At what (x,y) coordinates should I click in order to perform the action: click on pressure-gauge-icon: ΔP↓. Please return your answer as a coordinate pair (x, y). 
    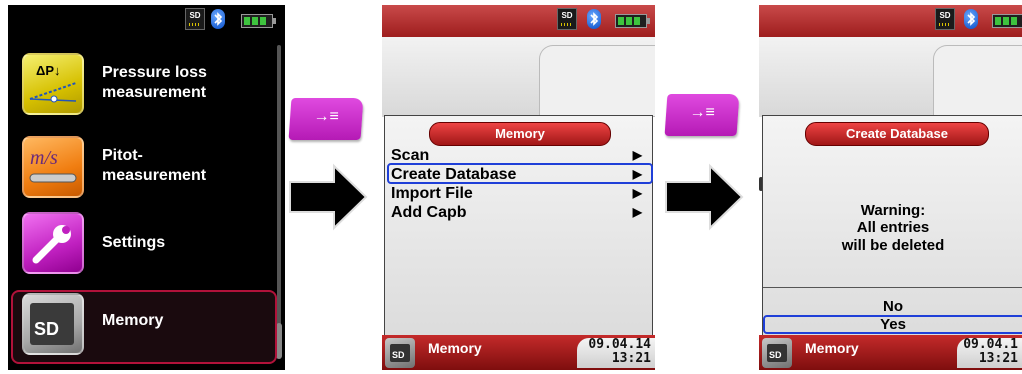
    Looking at the image, I should click on (53, 84).